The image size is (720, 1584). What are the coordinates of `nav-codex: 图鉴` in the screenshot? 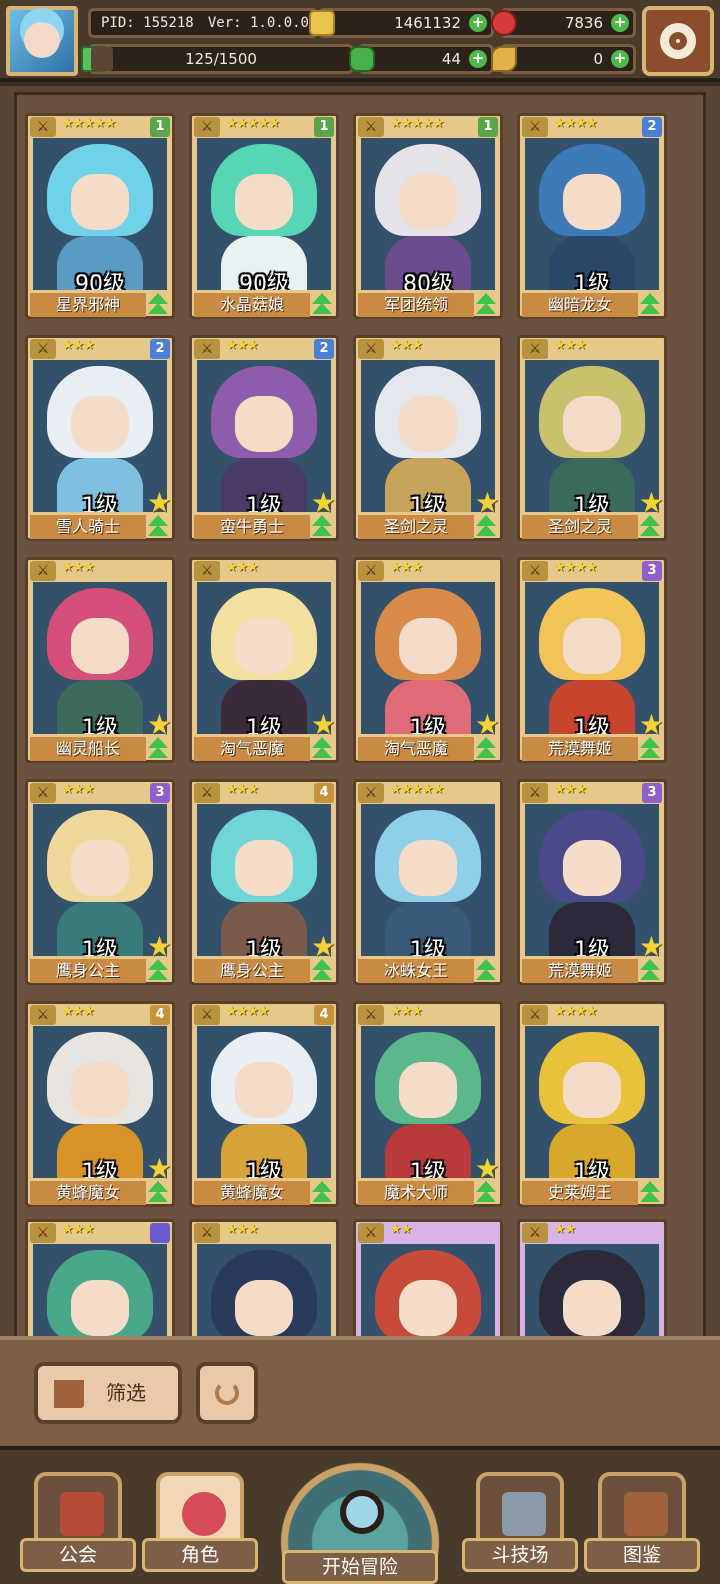 It's located at (642, 1528).